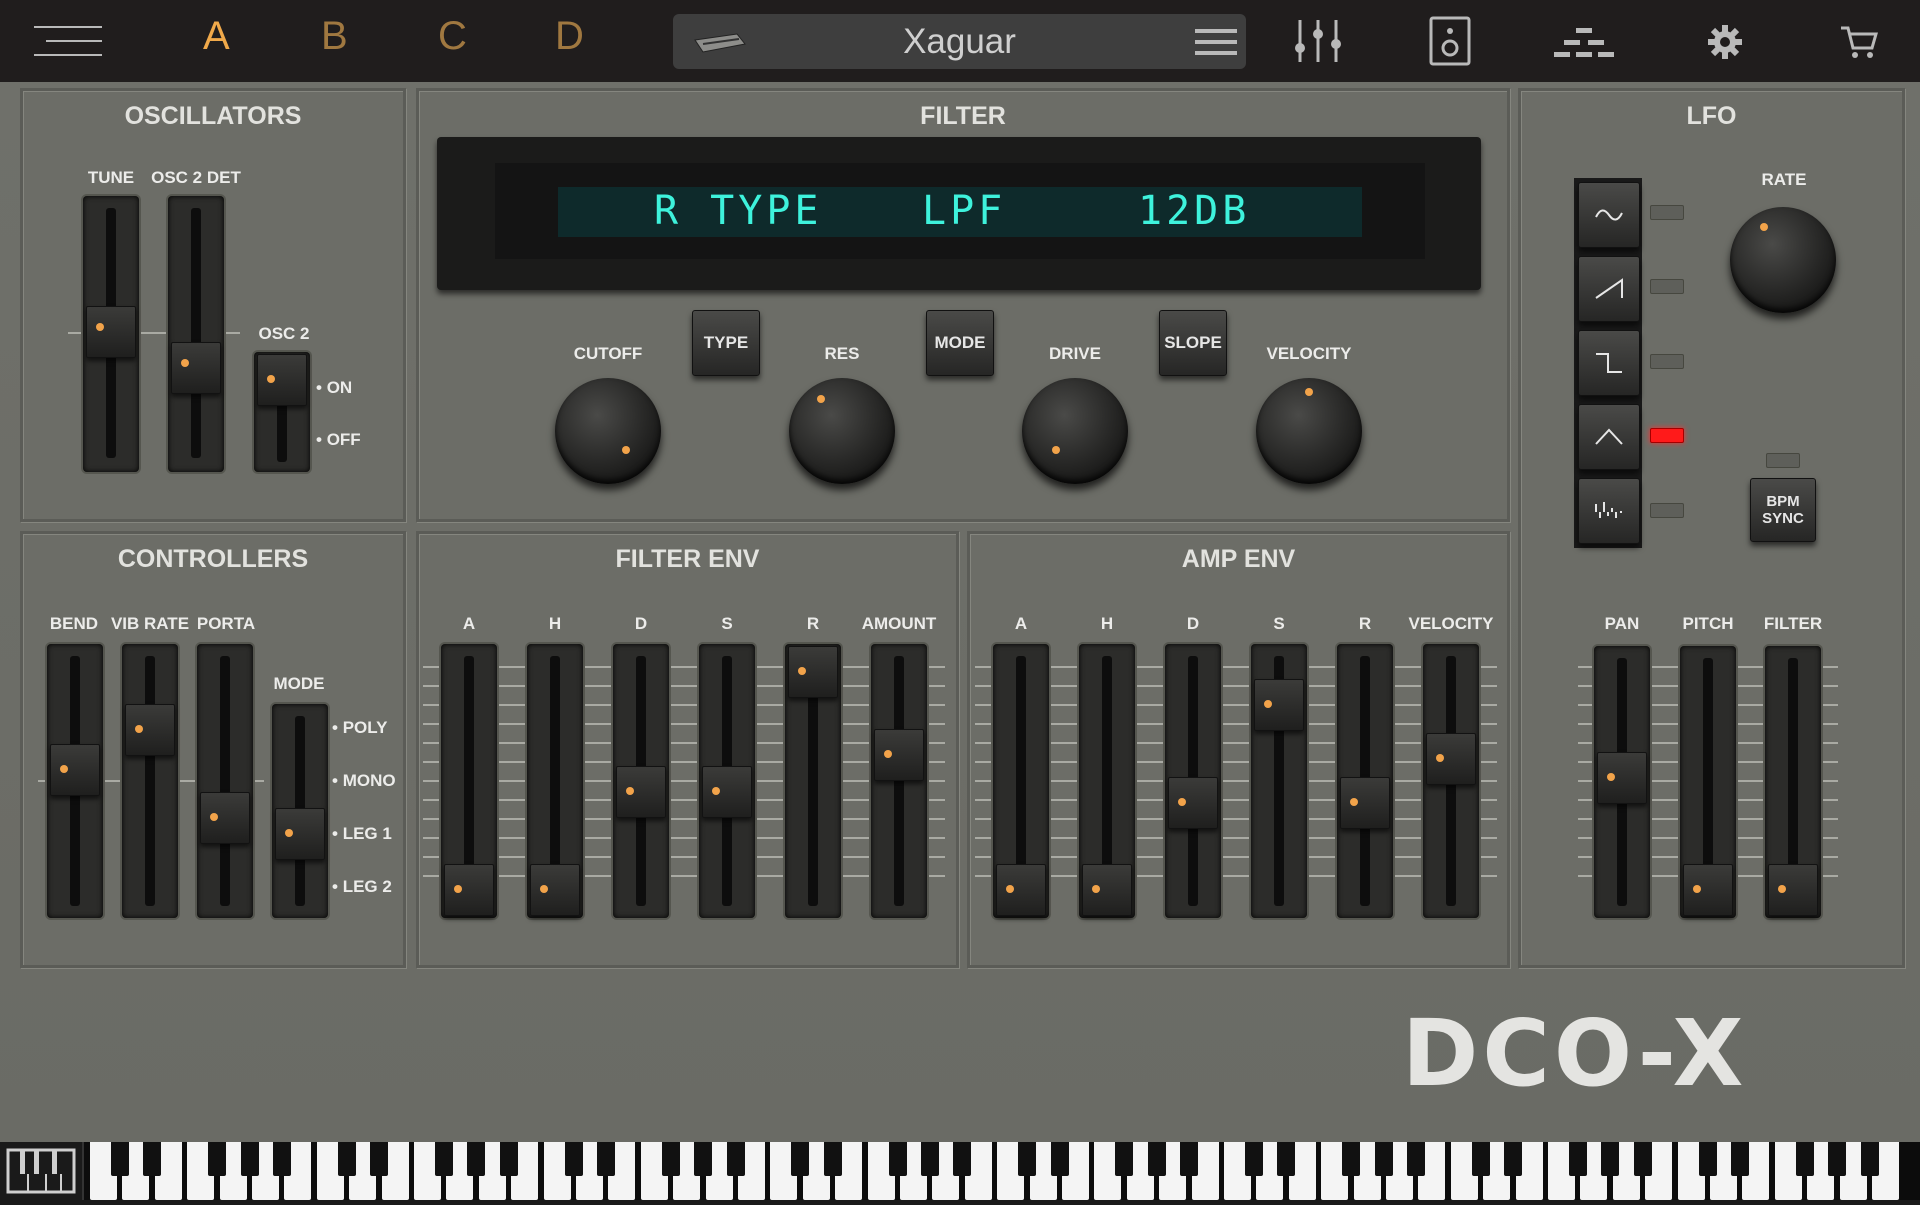  I want to click on mode-poly-option: • POLY, so click(359, 728).